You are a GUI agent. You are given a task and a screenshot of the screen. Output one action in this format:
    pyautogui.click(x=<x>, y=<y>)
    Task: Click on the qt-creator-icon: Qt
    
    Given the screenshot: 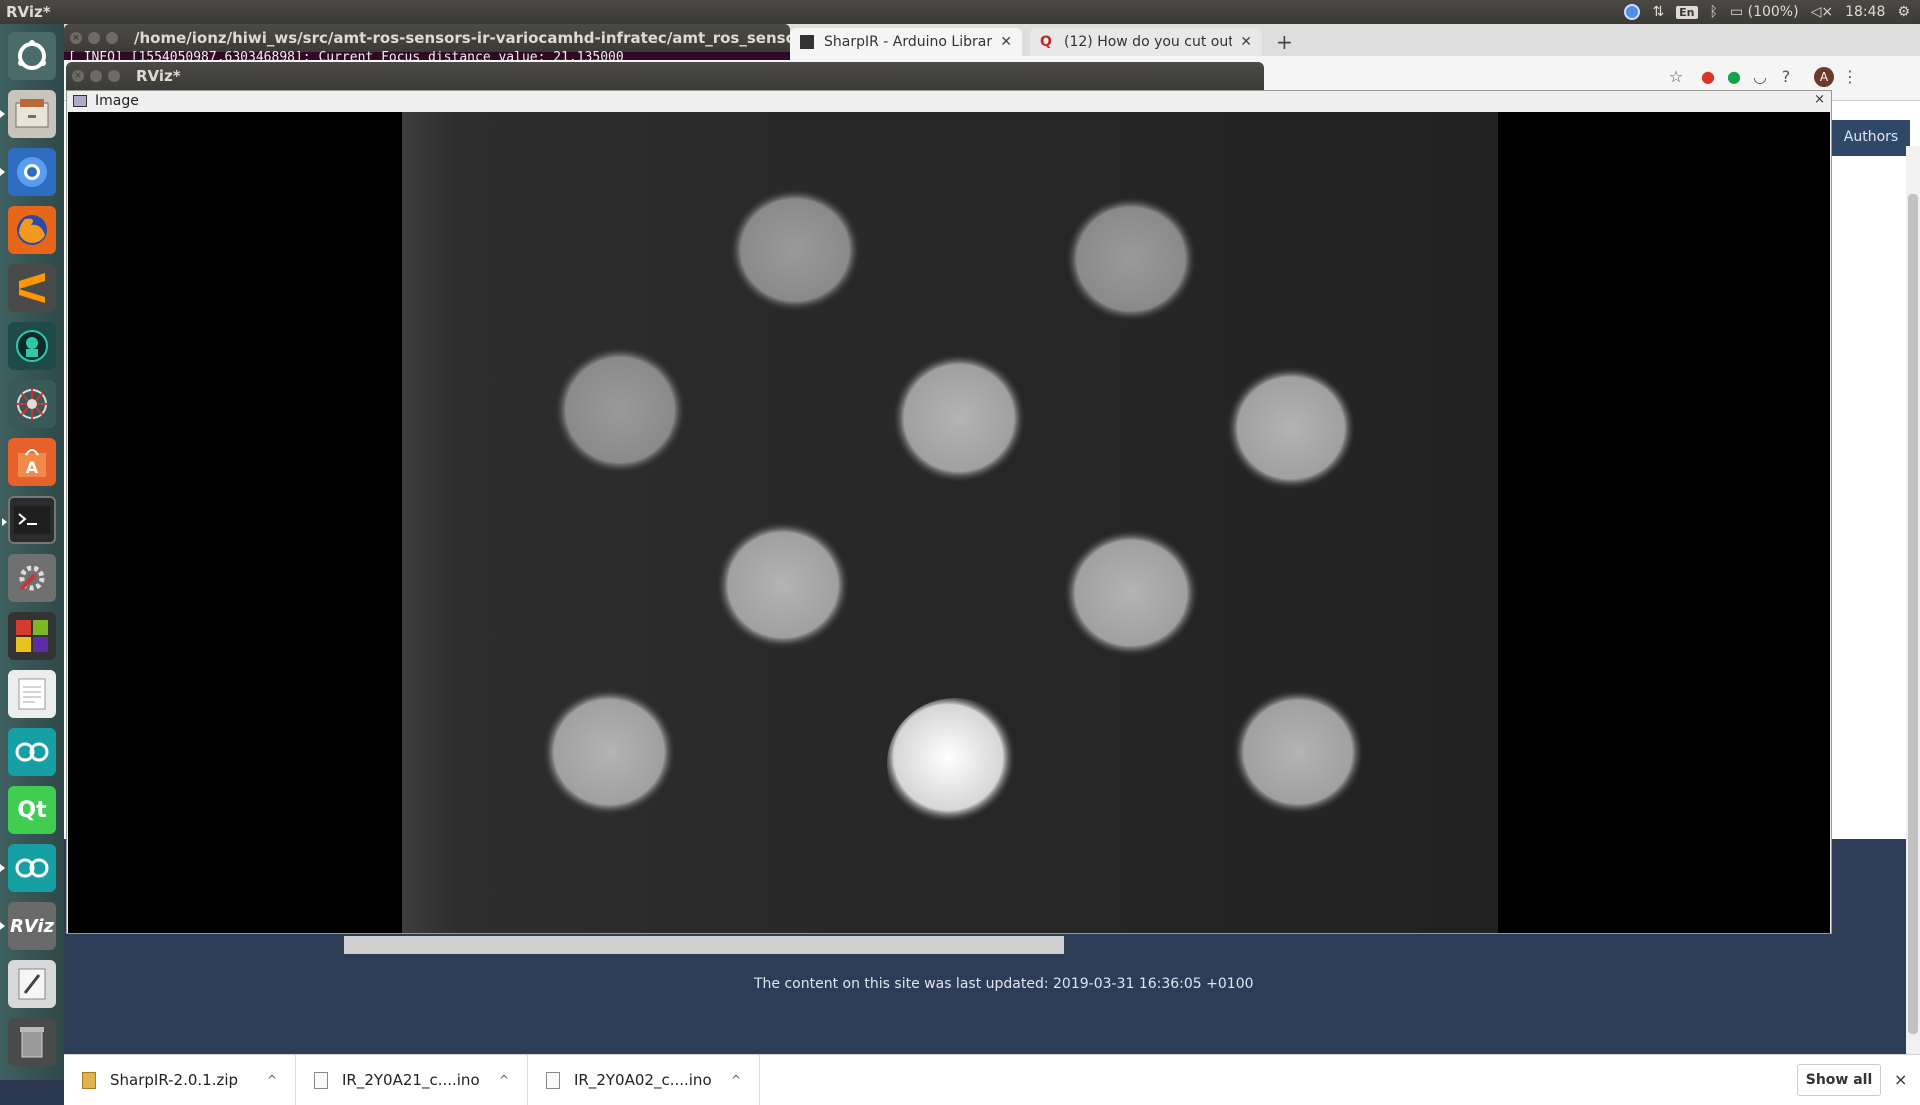 What is the action you would take?
    pyautogui.click(x=32, y=810)
    